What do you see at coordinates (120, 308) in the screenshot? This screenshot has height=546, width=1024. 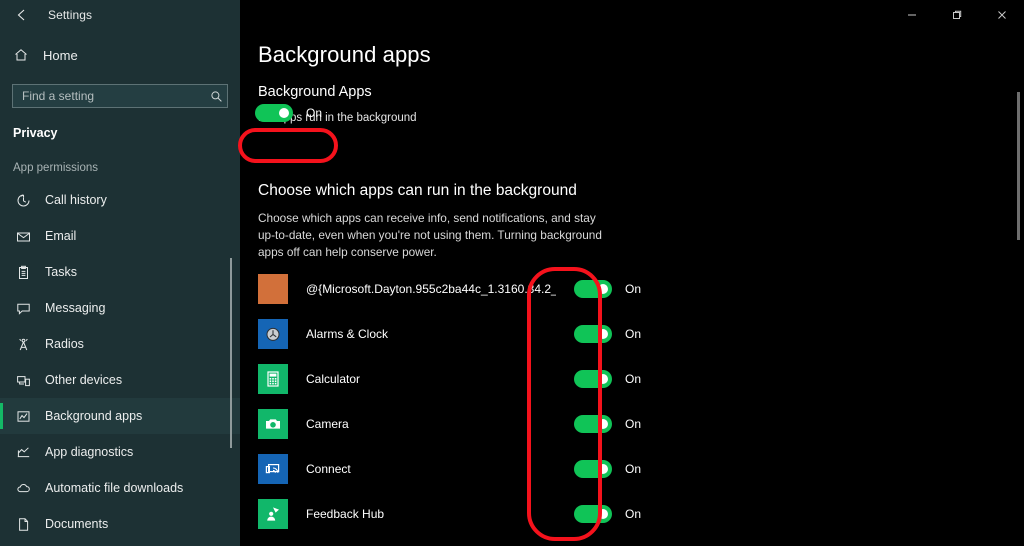 I see `sidebar-item-messaging: Messaging` at bounding box center [120, 308].